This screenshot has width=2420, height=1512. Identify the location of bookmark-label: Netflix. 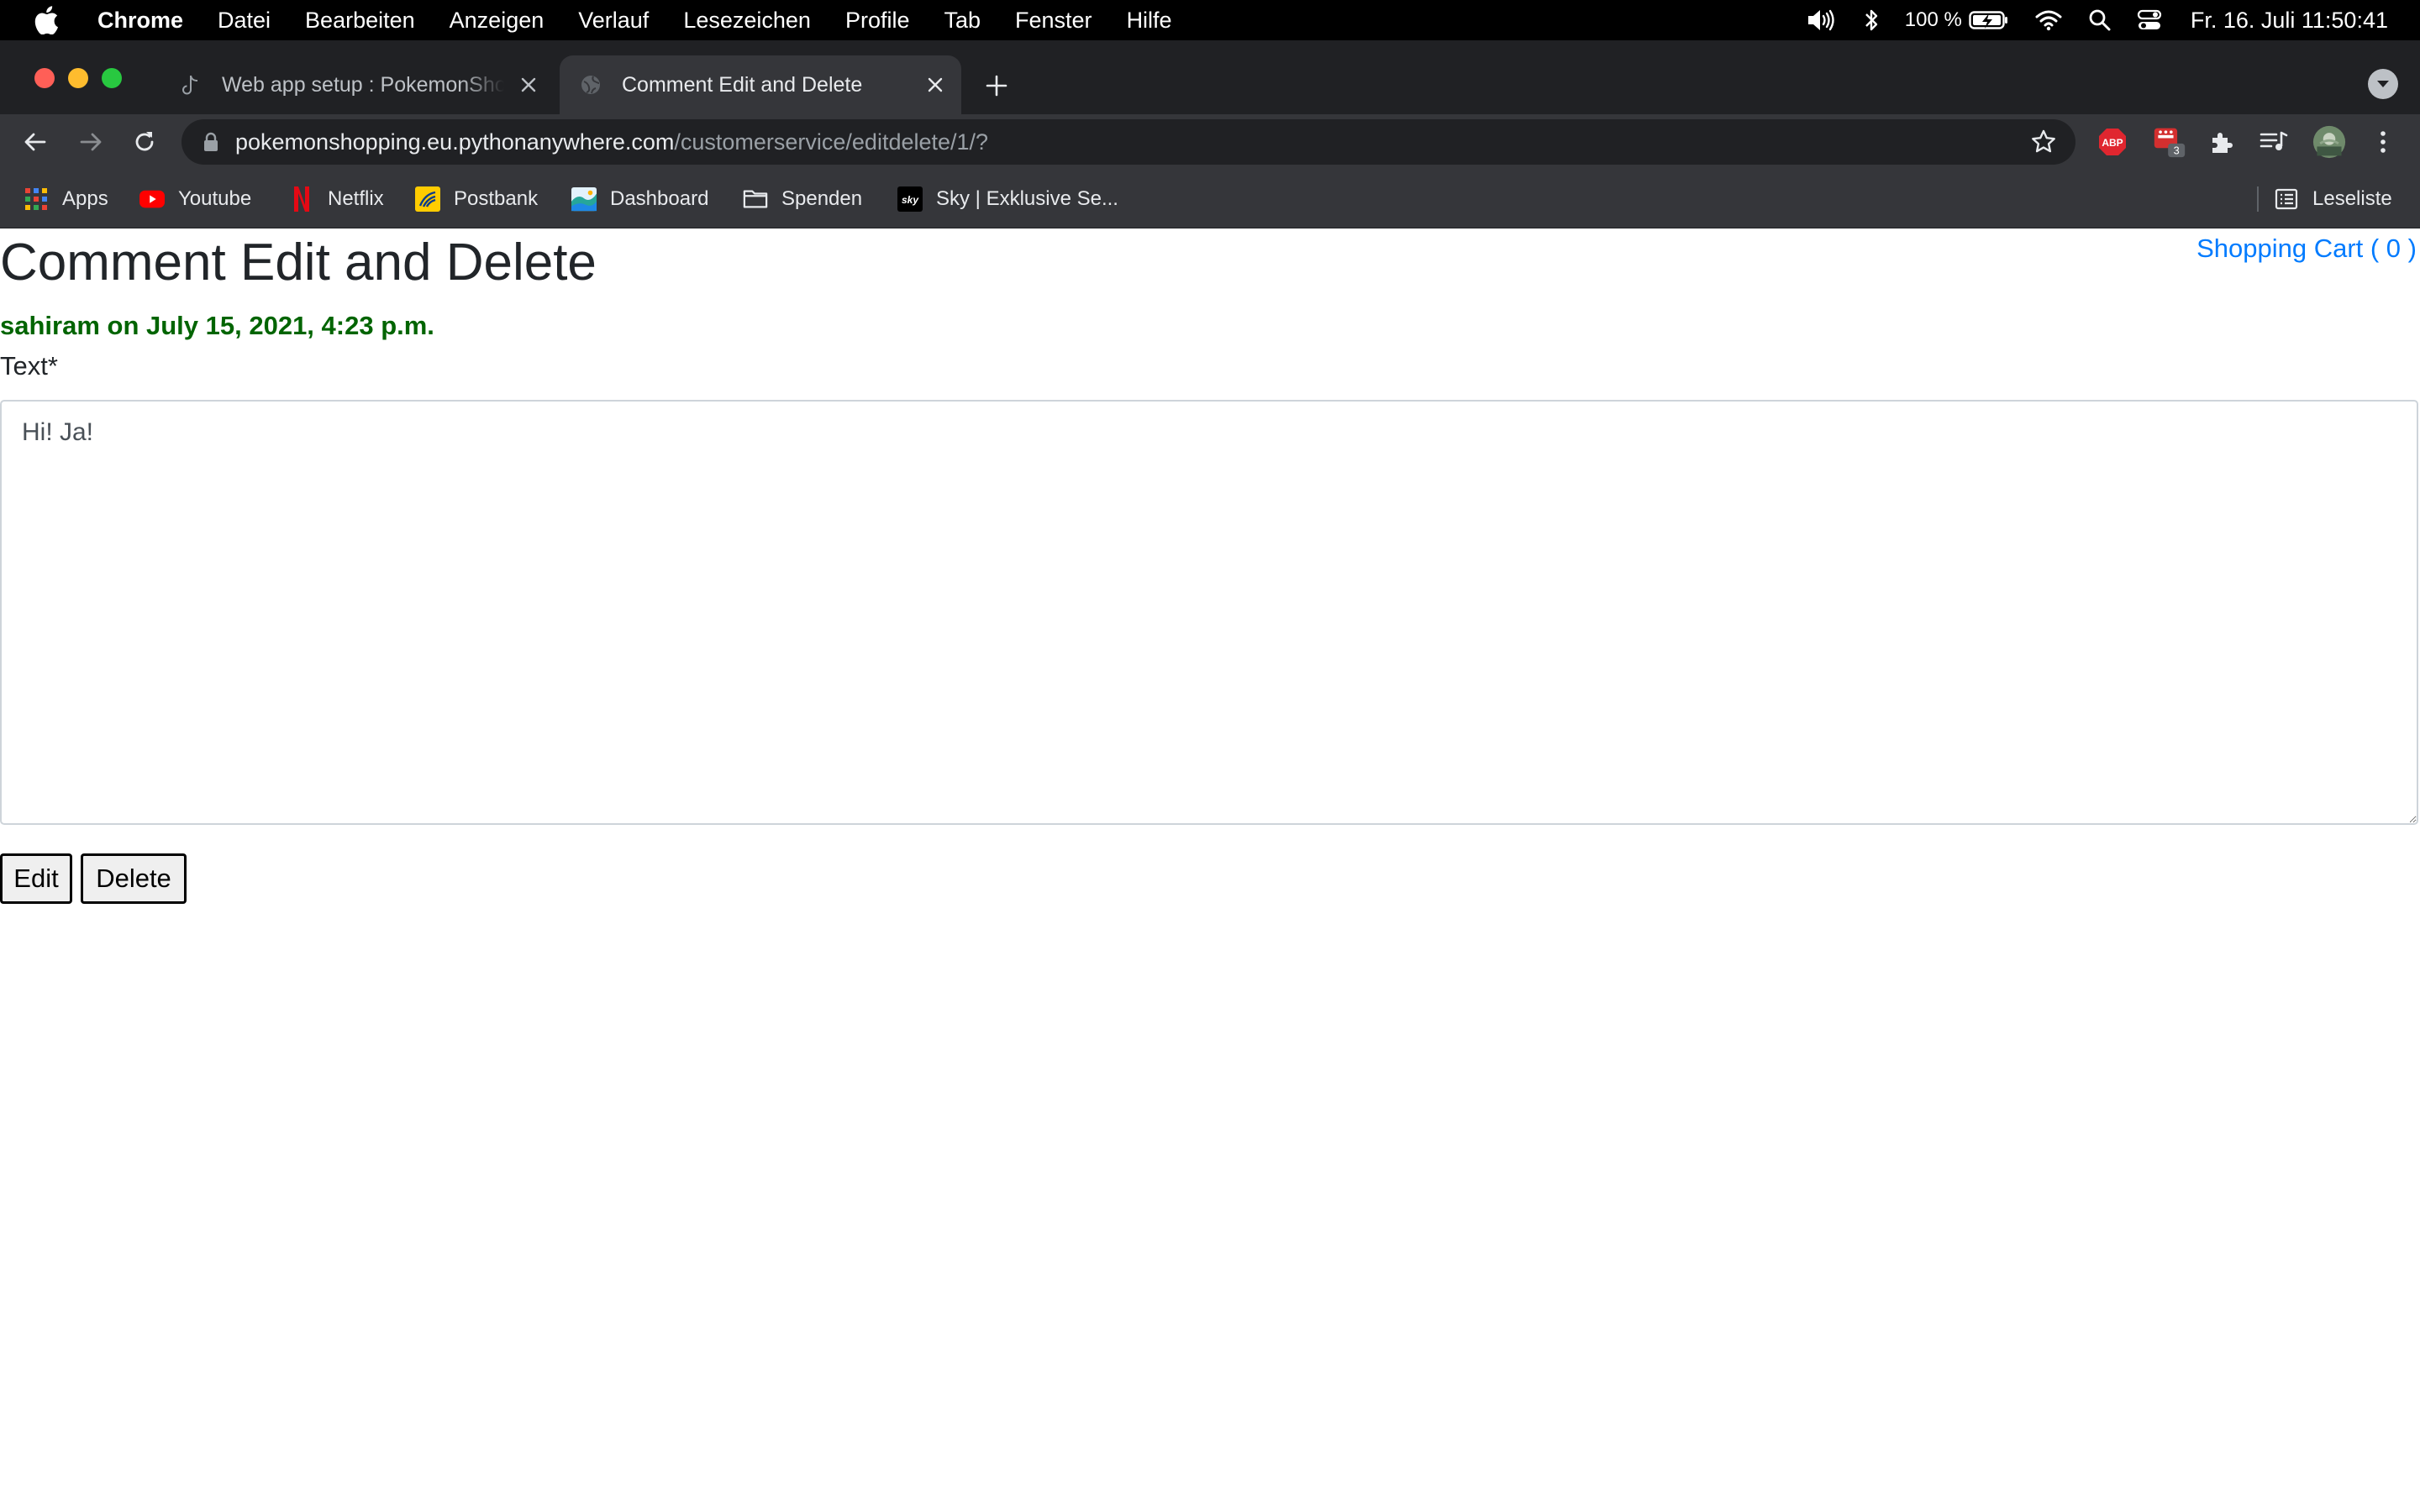
(356, 198).